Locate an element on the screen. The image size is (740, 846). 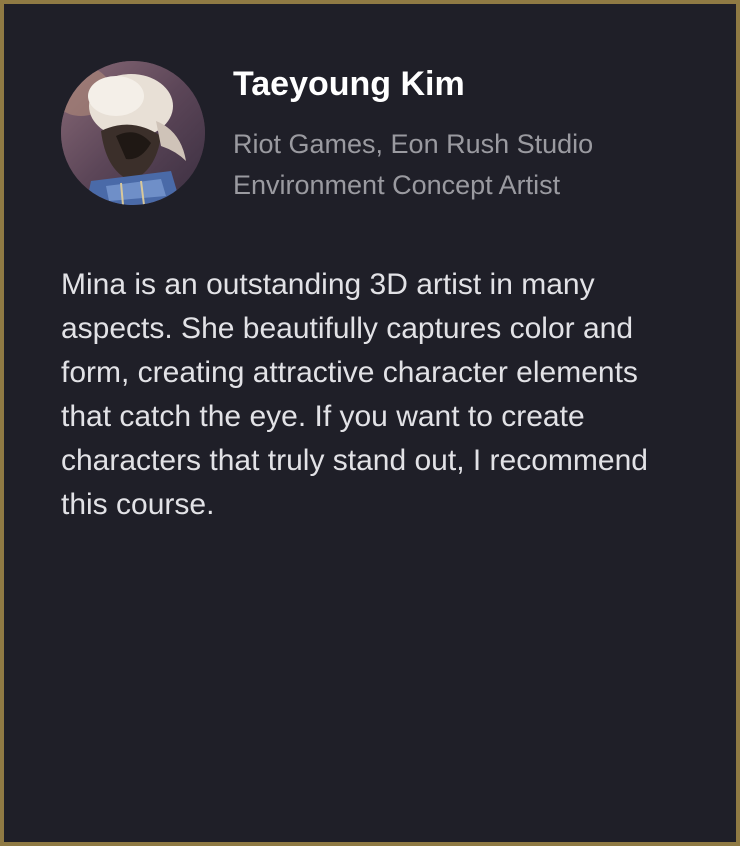
reviewer-role: Environment Concept Artist is located at coordinates (397, 185).